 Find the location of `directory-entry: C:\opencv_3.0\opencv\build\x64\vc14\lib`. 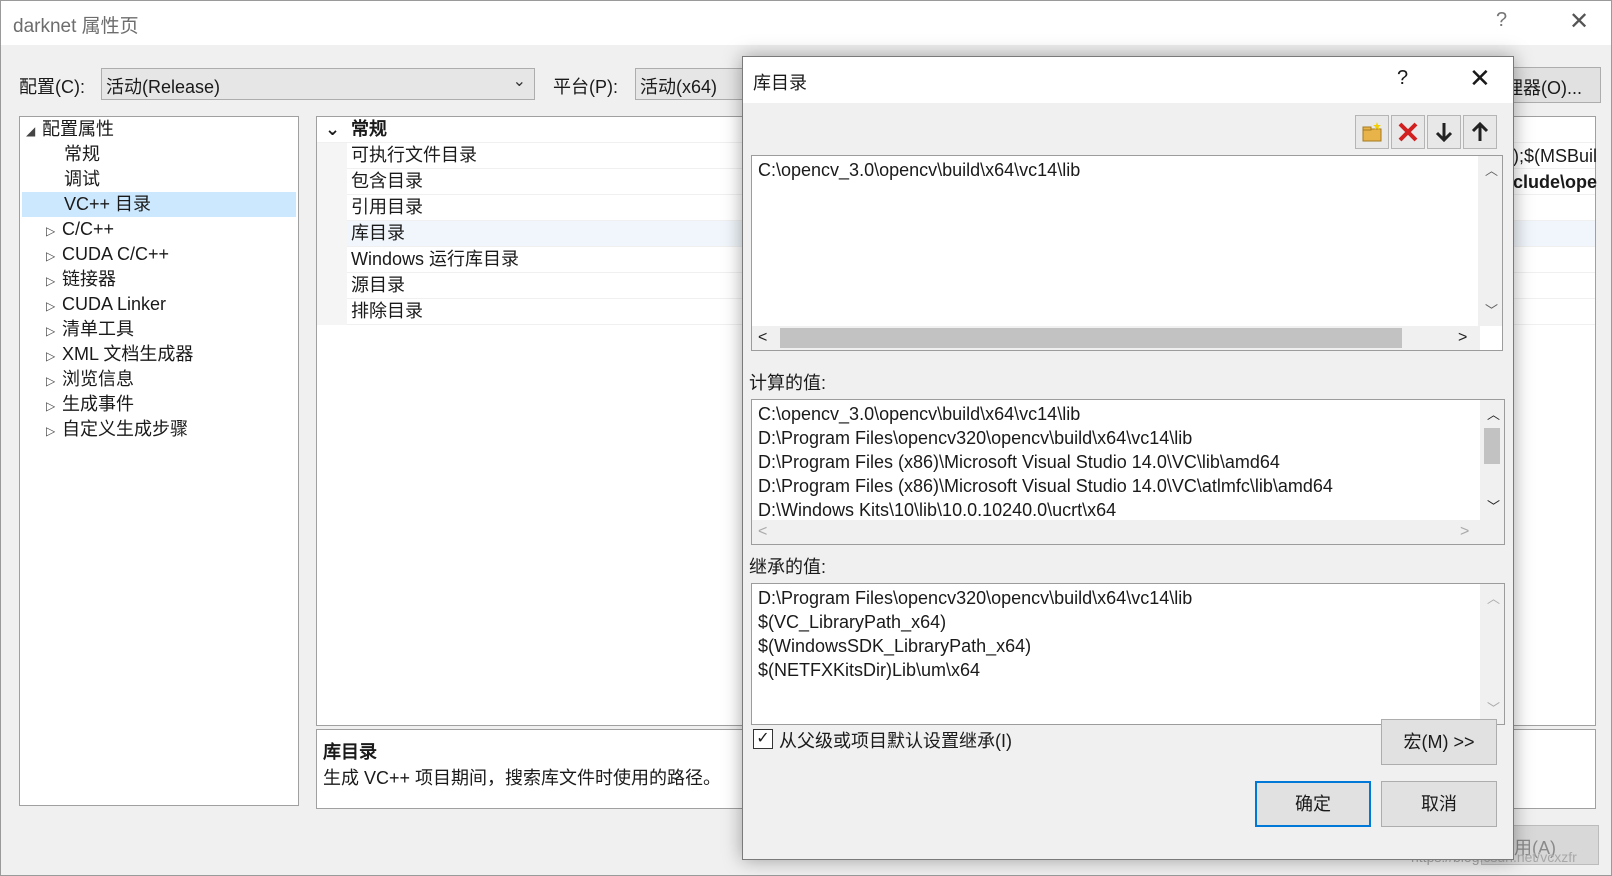

directory-entry: C:\opencv_3.0\opencv\build\x64\vc14\lib is located at coordinates (919, 170).